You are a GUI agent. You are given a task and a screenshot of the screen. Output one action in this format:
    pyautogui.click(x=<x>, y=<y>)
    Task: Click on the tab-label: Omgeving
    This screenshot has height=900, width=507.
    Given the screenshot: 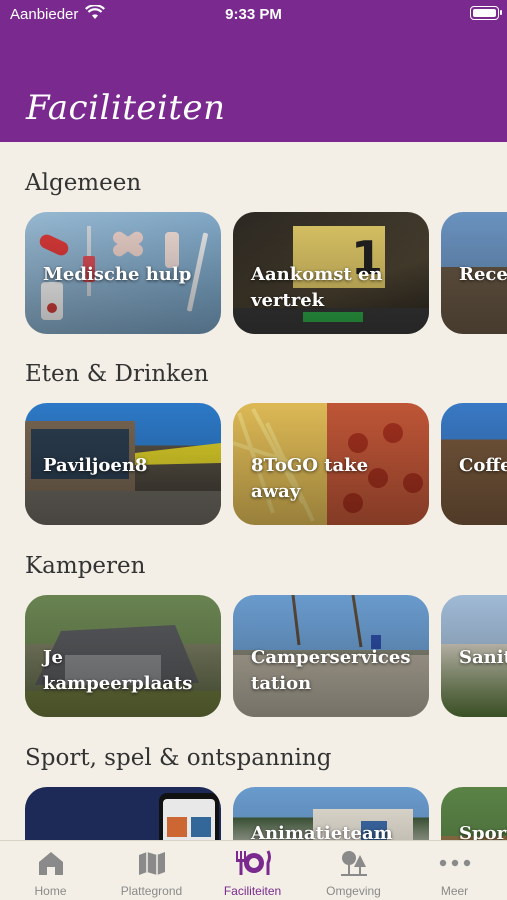 What is the action you would take?
    pyautogui.click(x=353, y=891)
    